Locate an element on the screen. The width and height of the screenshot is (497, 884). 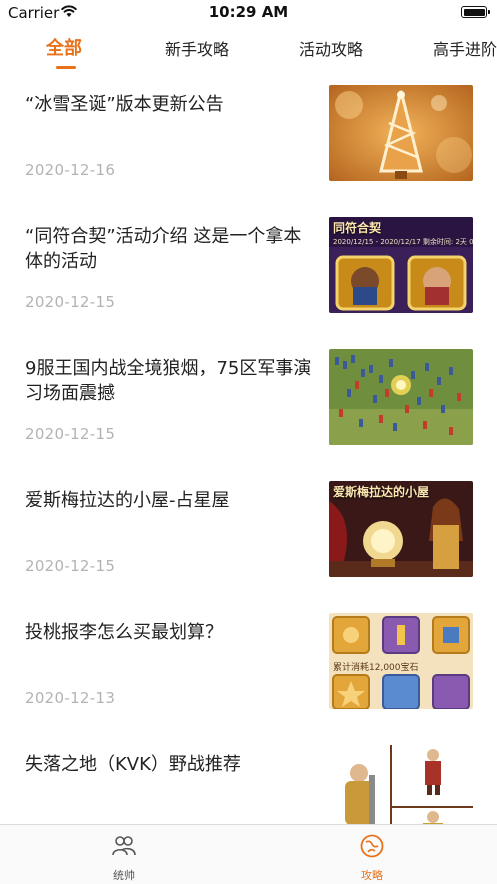
tab-advanced-guide: 高手进阶 is located at coordinates (465, 48).